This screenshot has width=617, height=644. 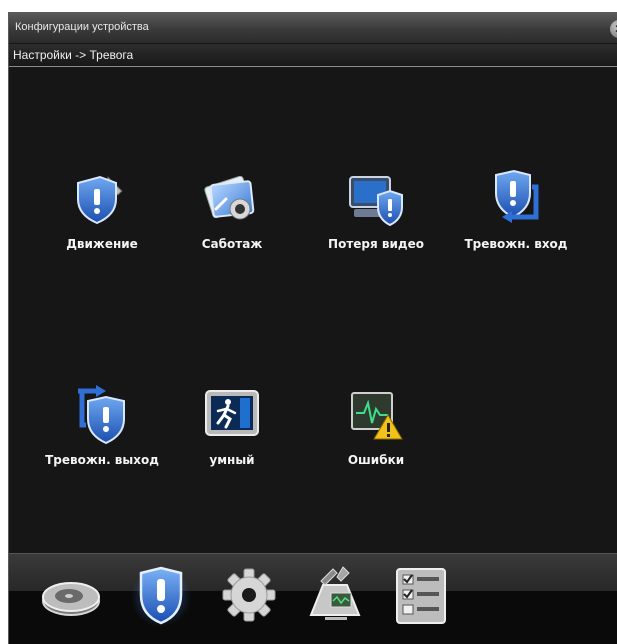 I want to click on tile-motion: Движение, so click(x=102, y=224).